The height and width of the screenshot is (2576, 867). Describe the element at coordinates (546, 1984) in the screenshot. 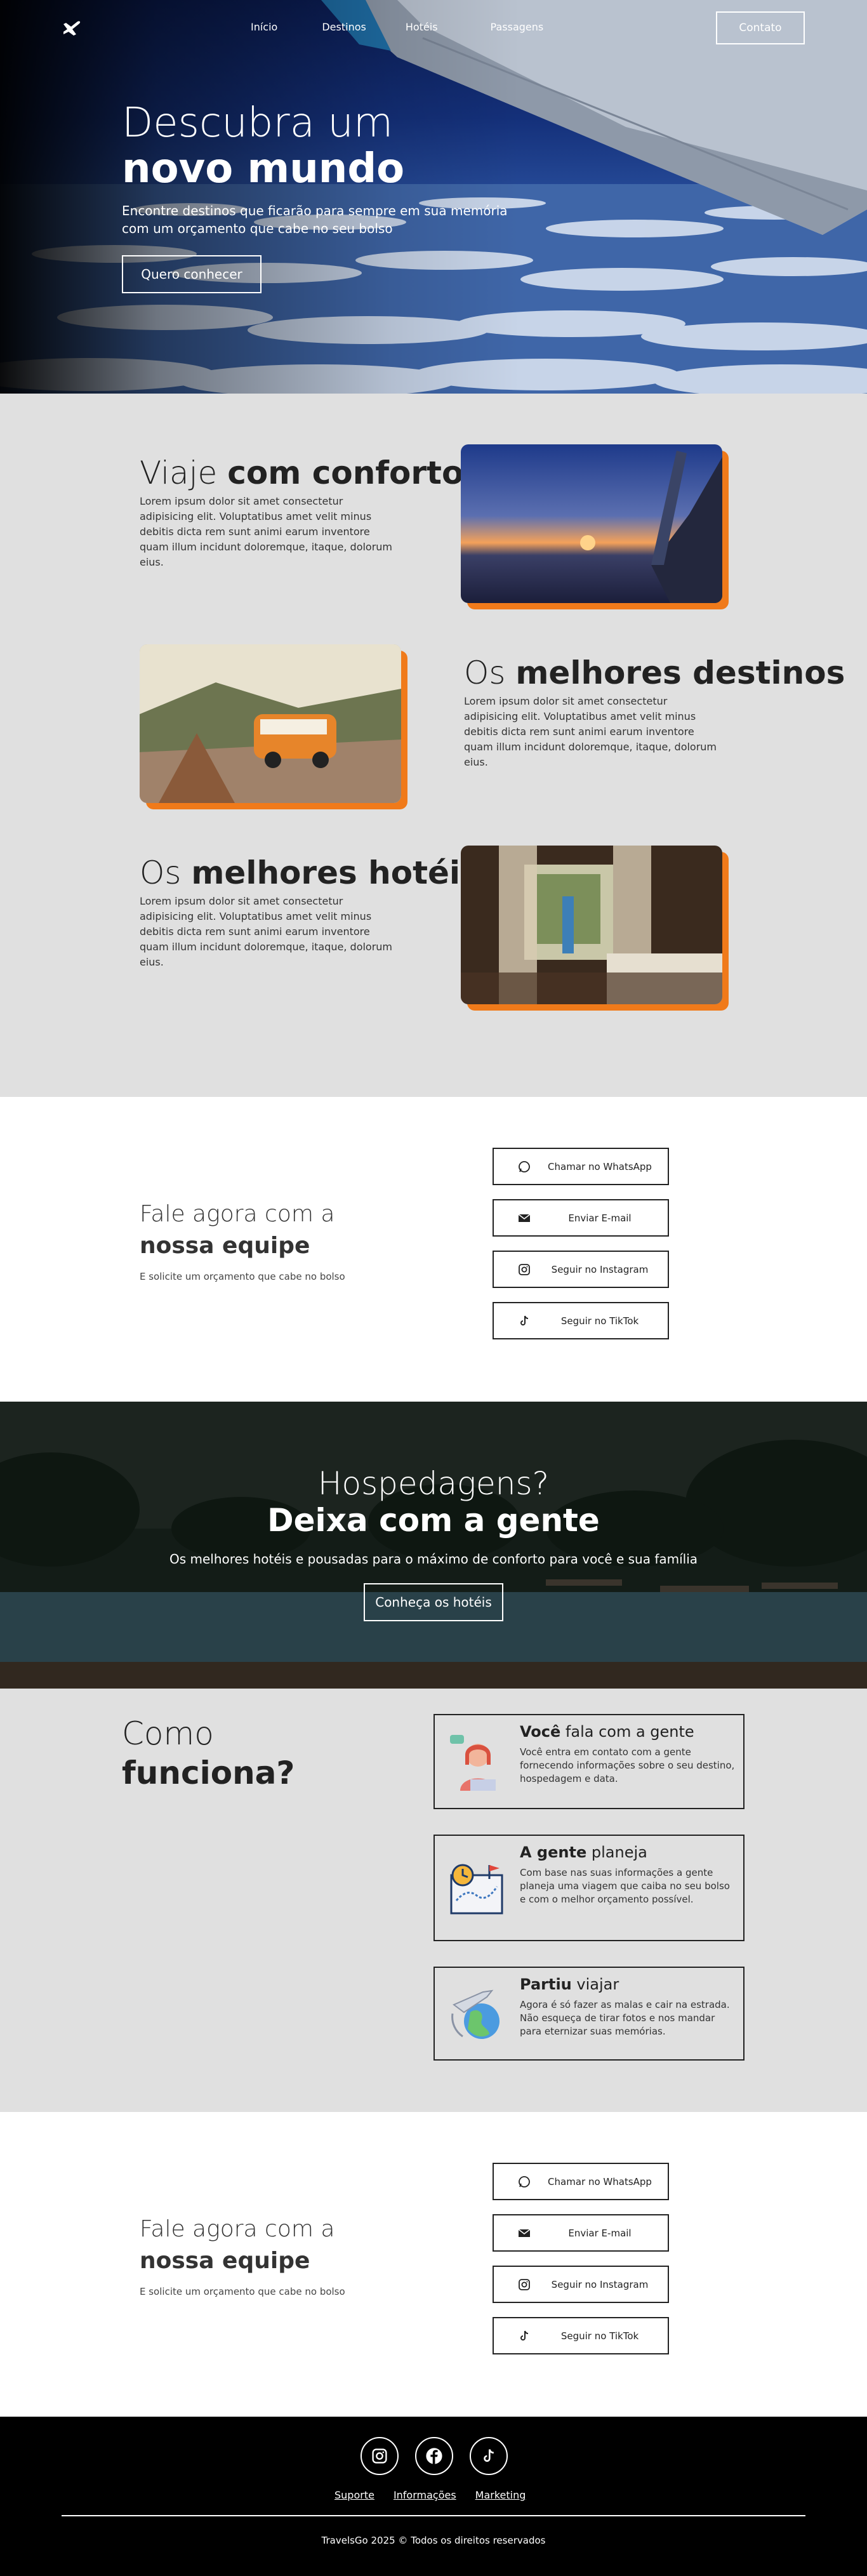

I see `step-title-bold: Partiu` at that location.